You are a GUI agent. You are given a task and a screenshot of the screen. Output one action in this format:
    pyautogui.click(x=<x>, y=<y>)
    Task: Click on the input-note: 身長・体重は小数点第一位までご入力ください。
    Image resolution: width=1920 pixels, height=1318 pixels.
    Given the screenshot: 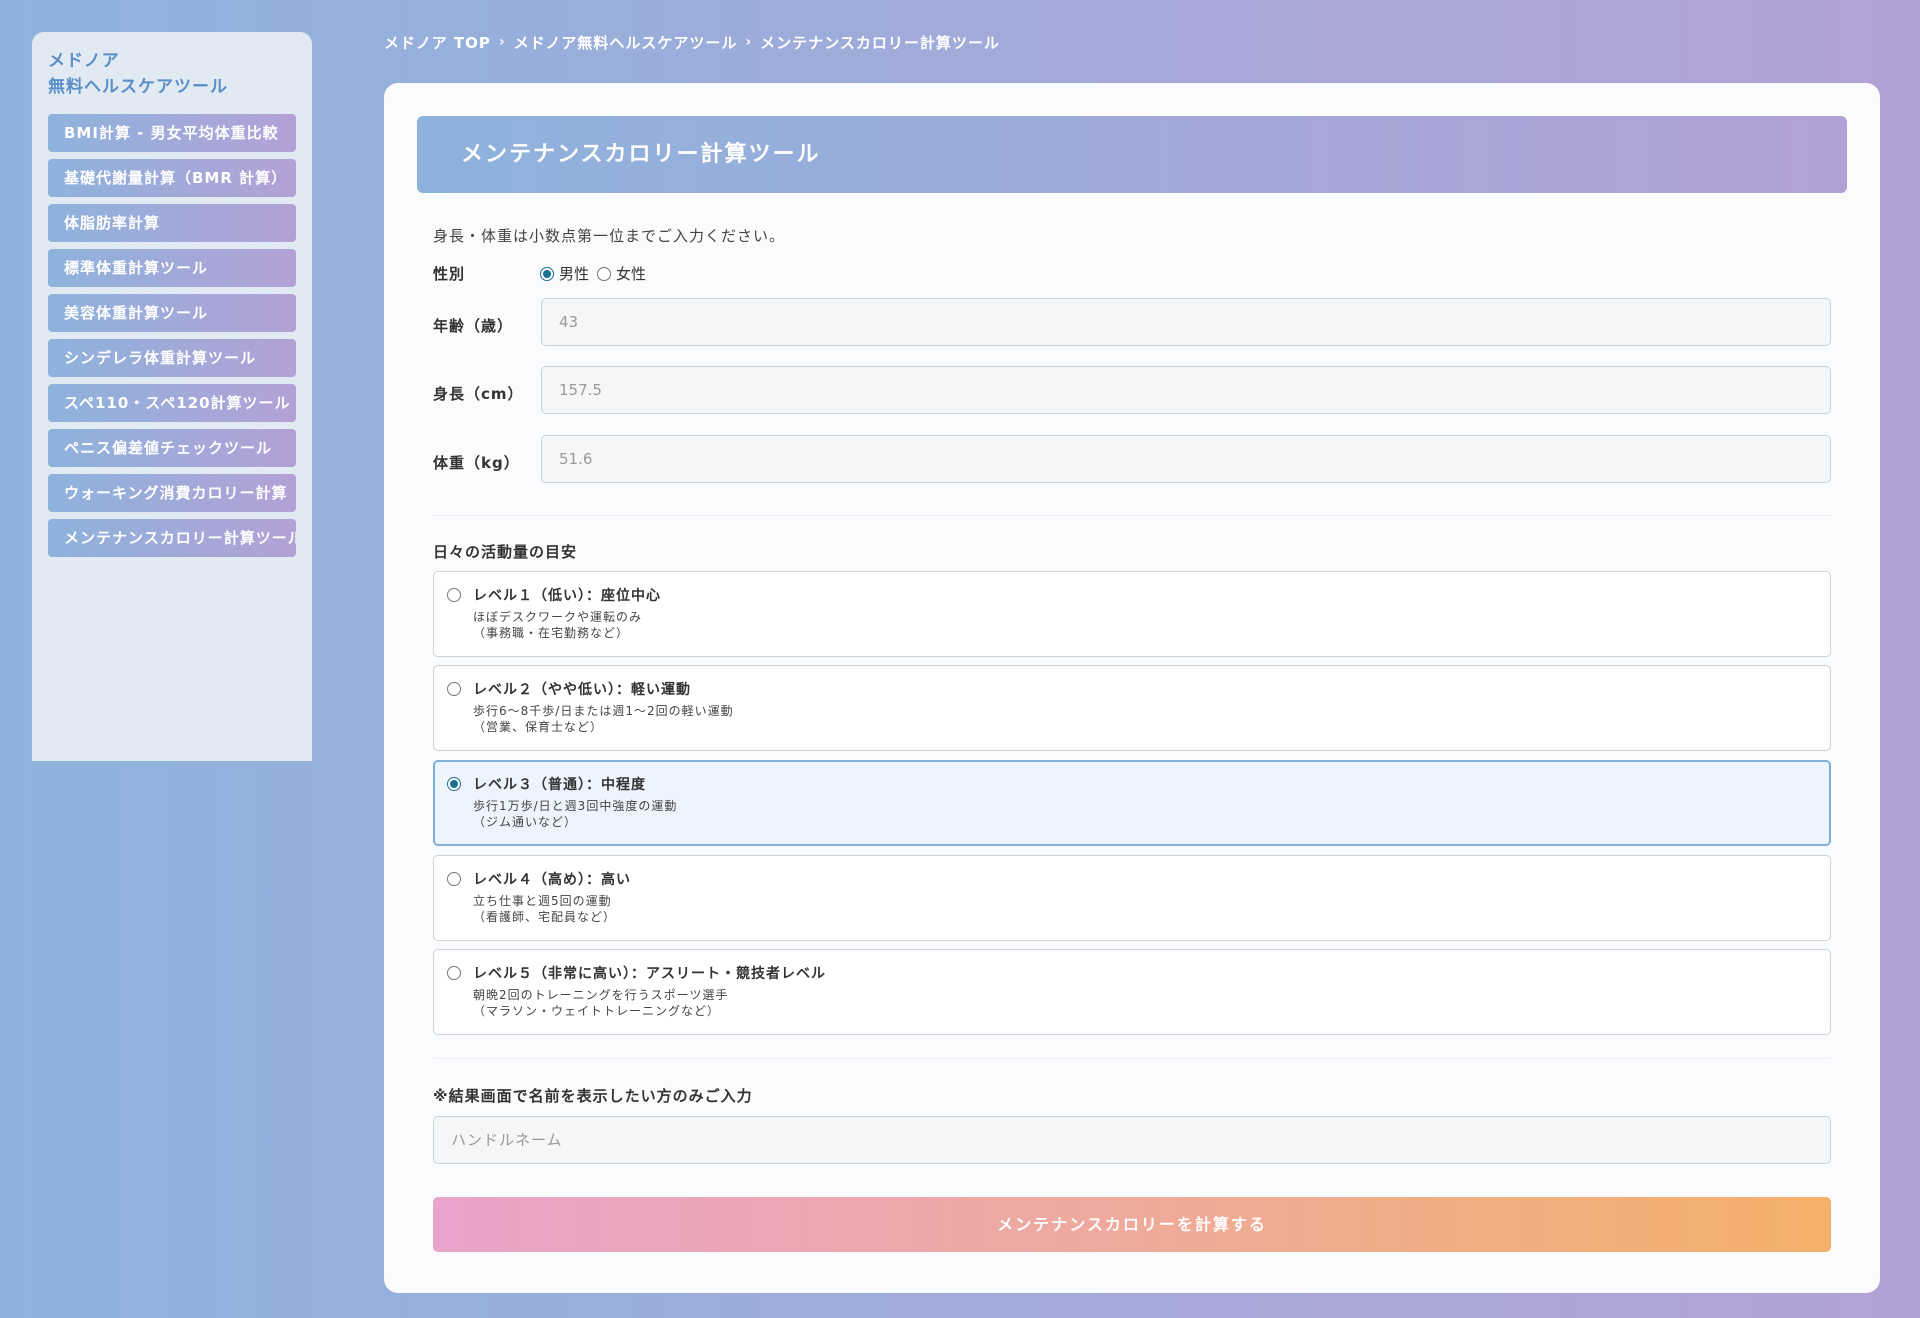 What is the action you would take?
    pyautogui.click(x=609, y=236)
    